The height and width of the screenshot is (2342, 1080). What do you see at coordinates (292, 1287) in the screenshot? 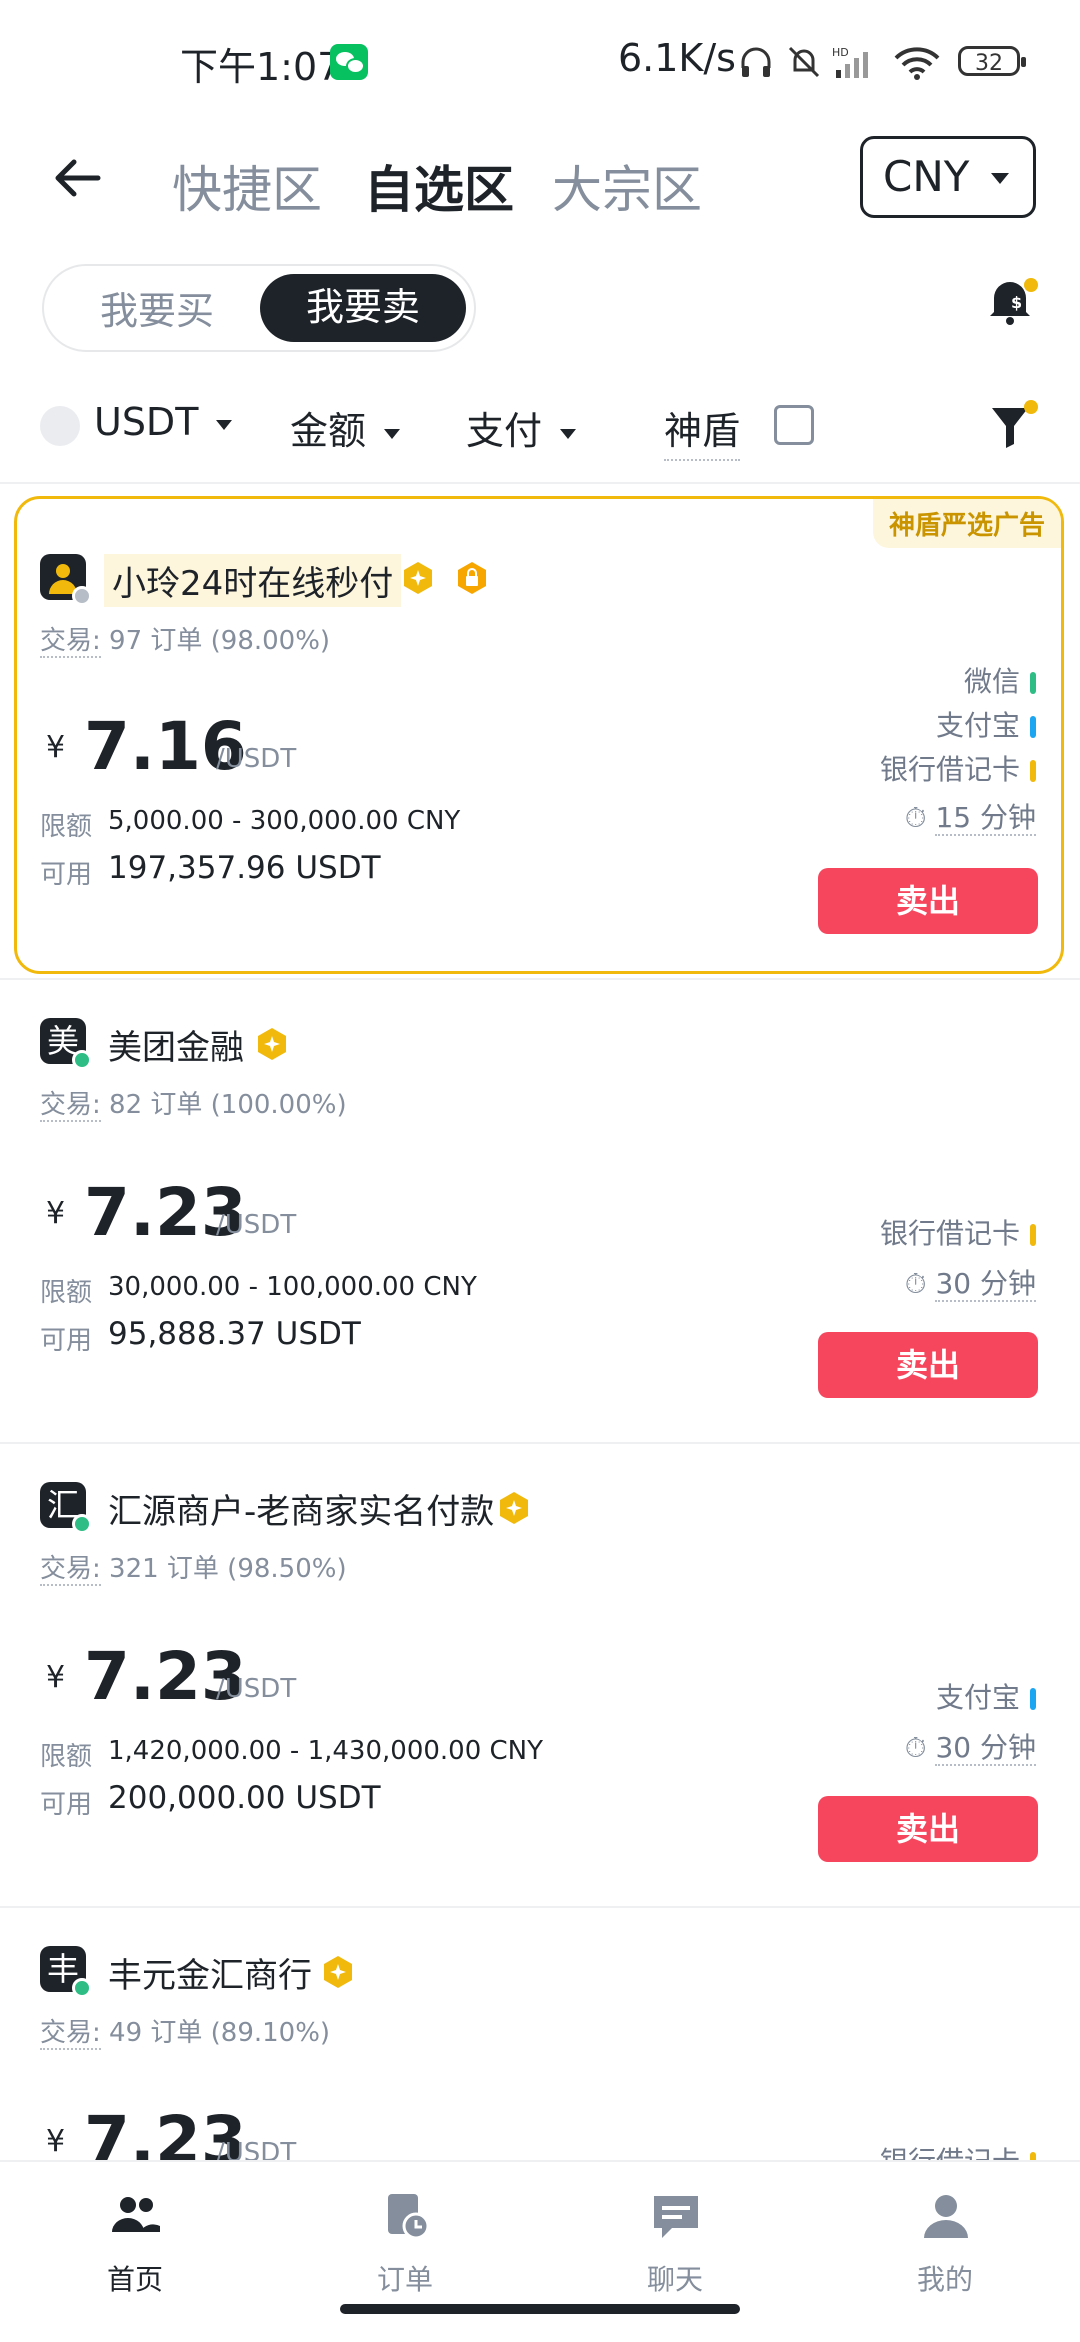
I see `limit-value: 30,000.00 - 100,000.00 CNY` at bounding box center [292, 1287].